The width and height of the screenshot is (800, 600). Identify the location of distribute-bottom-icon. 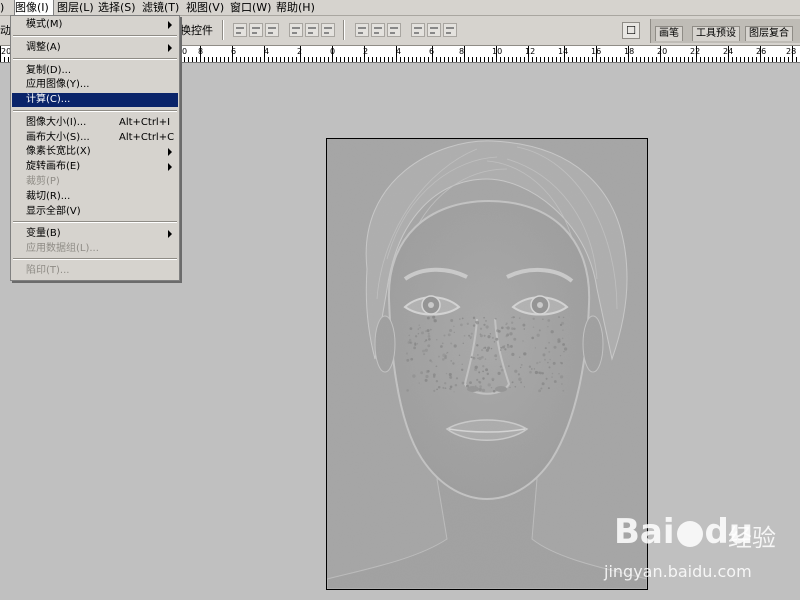
(394, 30).